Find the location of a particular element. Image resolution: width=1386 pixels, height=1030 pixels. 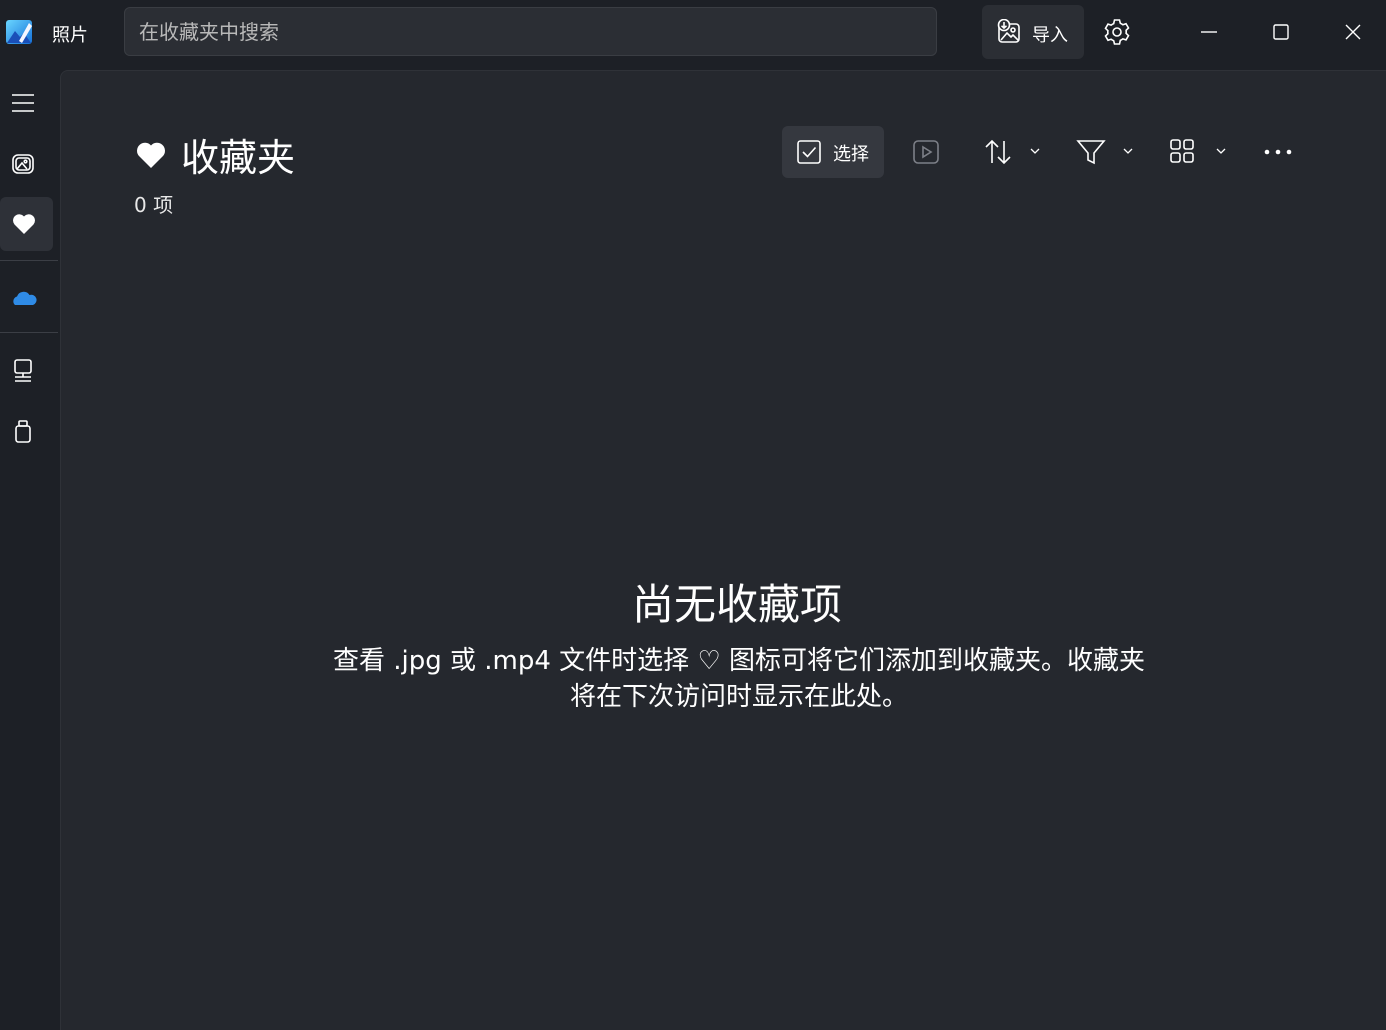

minimize-button is located at coordinates (1209, 32).